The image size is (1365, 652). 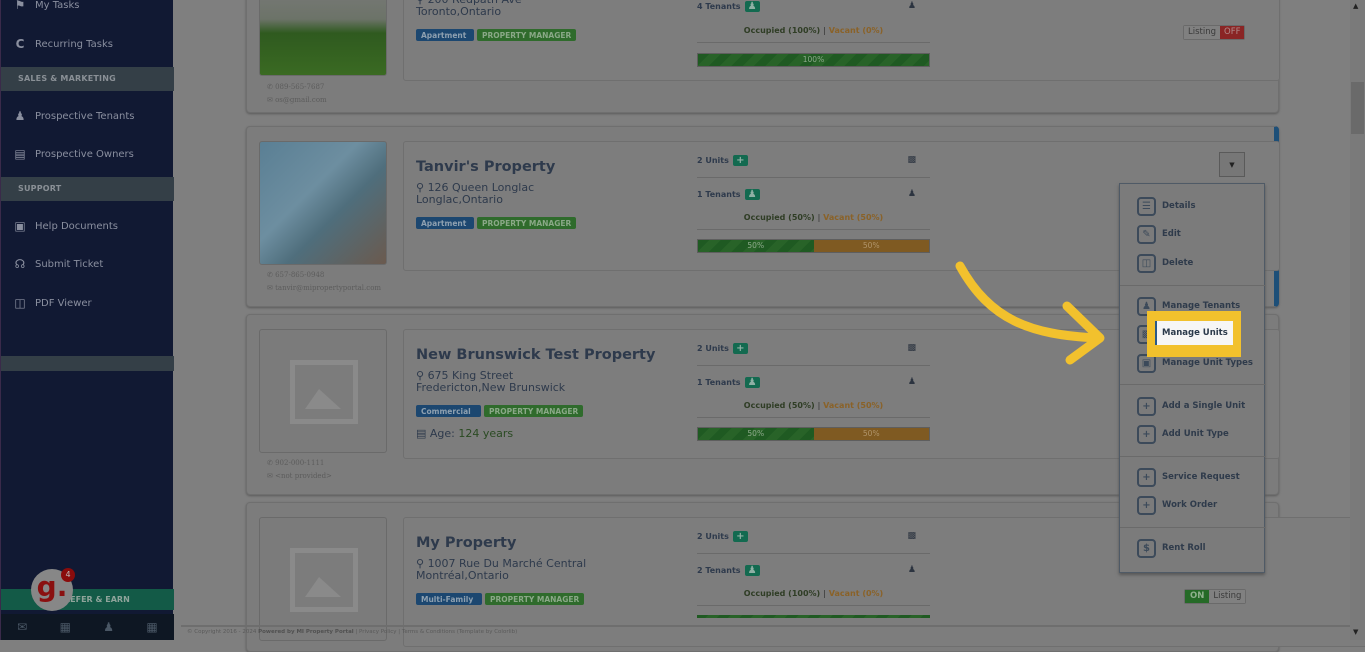 I want to click on sidebar-item-my-tasks: ⚑ My Tasks, so click(x=87, y=12).